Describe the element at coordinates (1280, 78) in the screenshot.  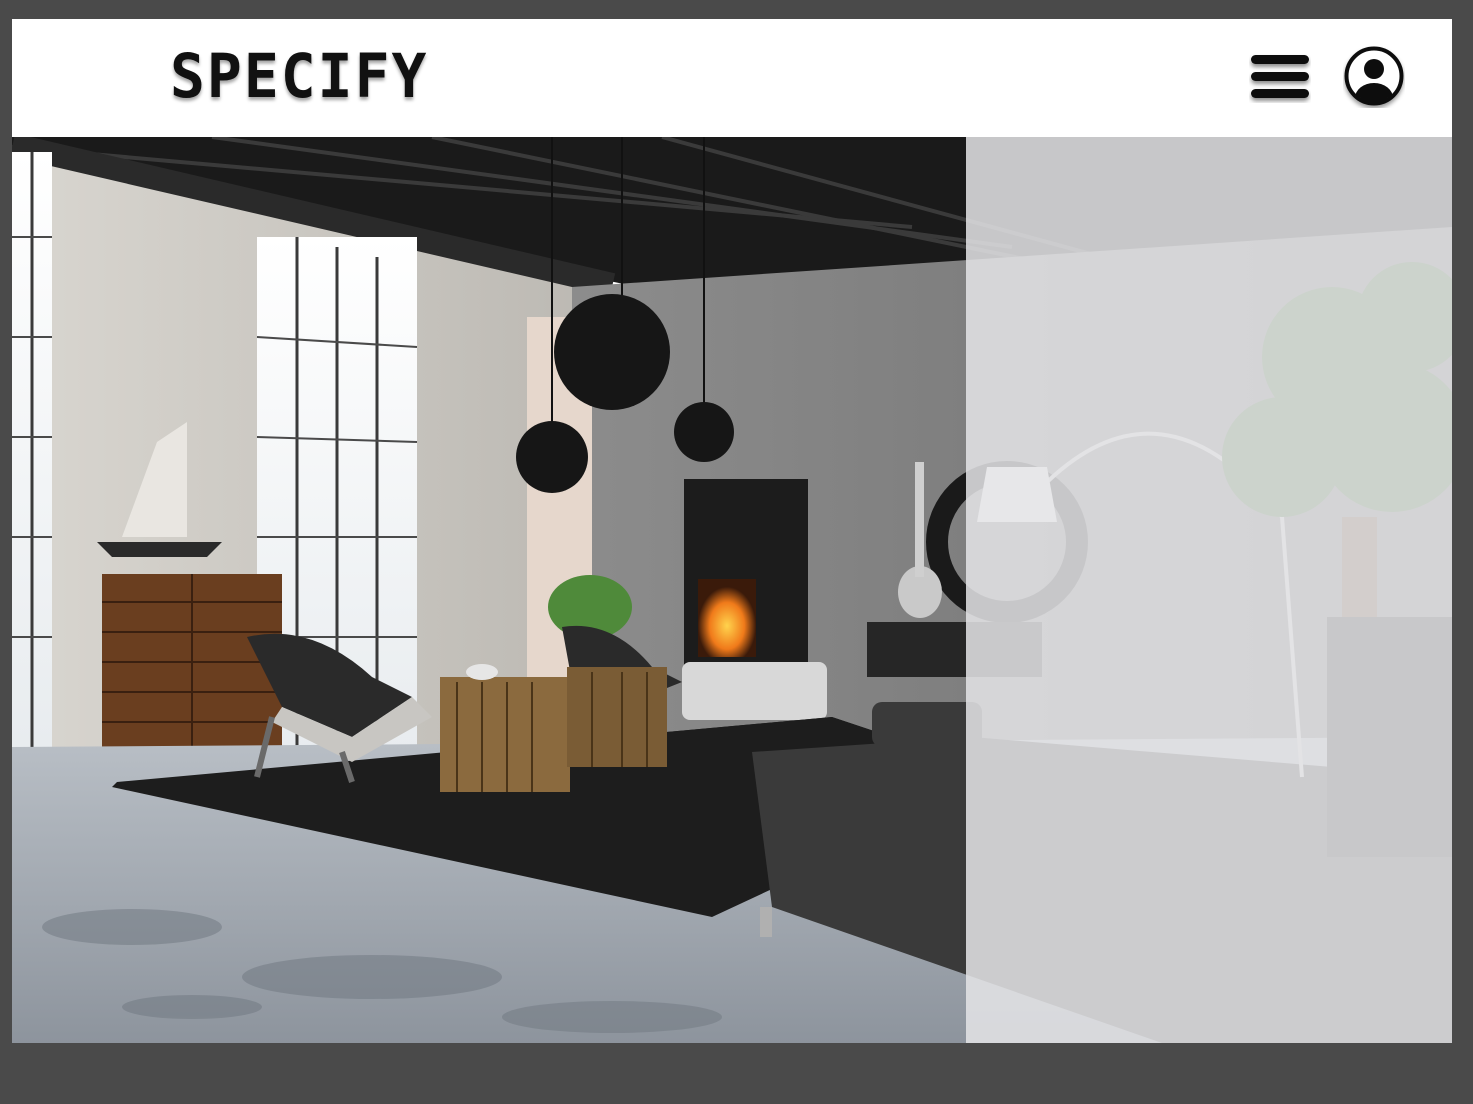
I see `hamburger-menu-icon` at that location.